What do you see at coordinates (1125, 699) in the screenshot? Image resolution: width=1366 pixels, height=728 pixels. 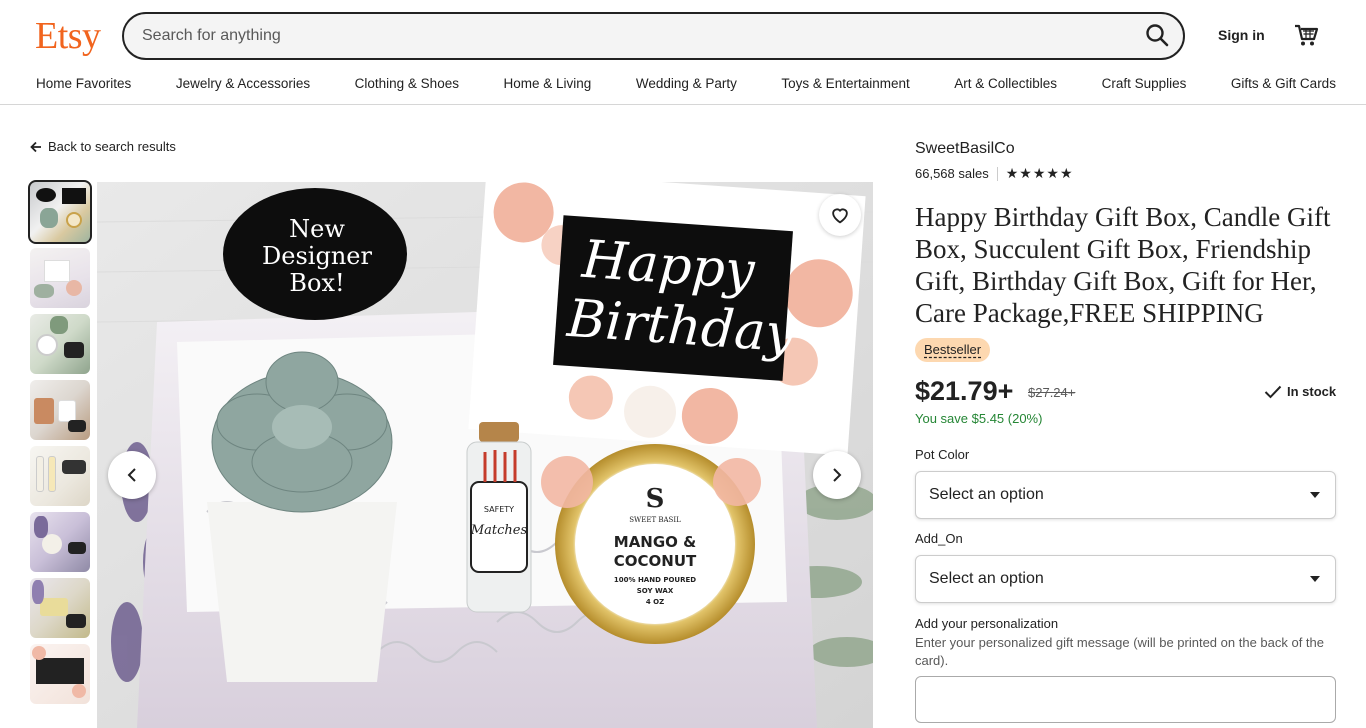 I see `personalization-input` at bounding box center [1125, 699].